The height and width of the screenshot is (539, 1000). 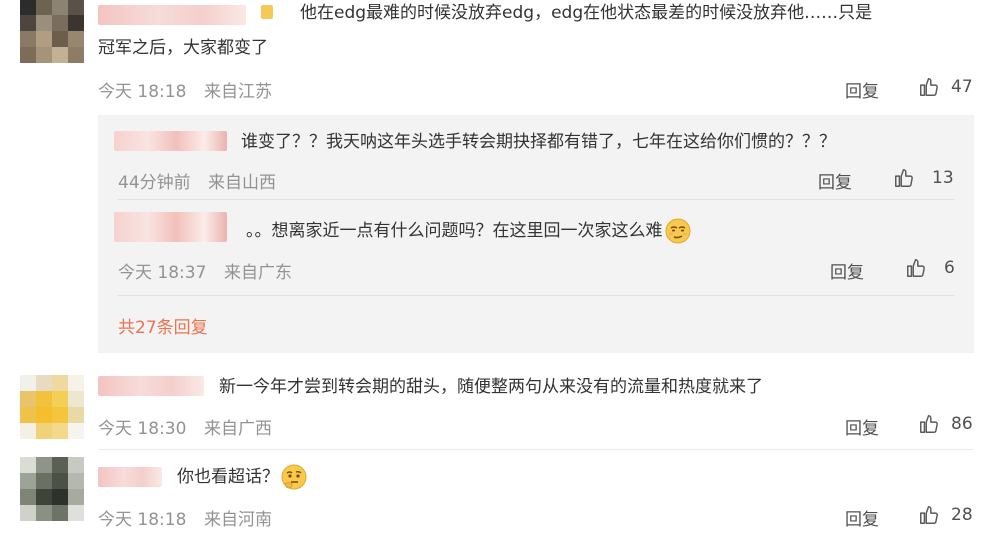 I want to click on comment-time: 今天 18:30, so click(x=142, y=429).